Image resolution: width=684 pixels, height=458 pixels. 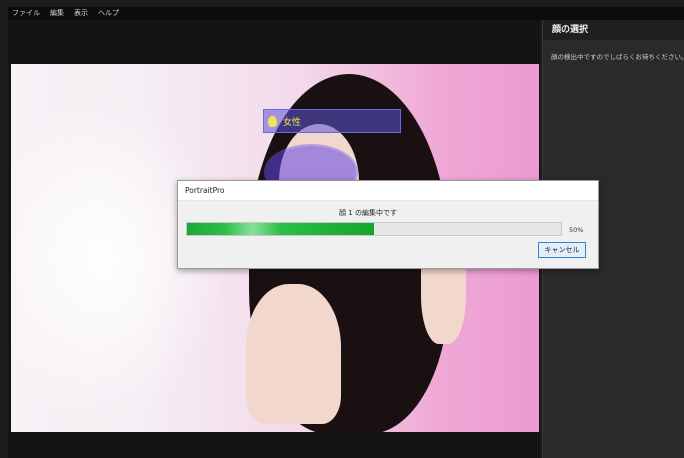 What do you see at coordinates (388, 191) in the screenshot?
I see `dialog-title: PortraitPro` at bounding box center [388, 191].